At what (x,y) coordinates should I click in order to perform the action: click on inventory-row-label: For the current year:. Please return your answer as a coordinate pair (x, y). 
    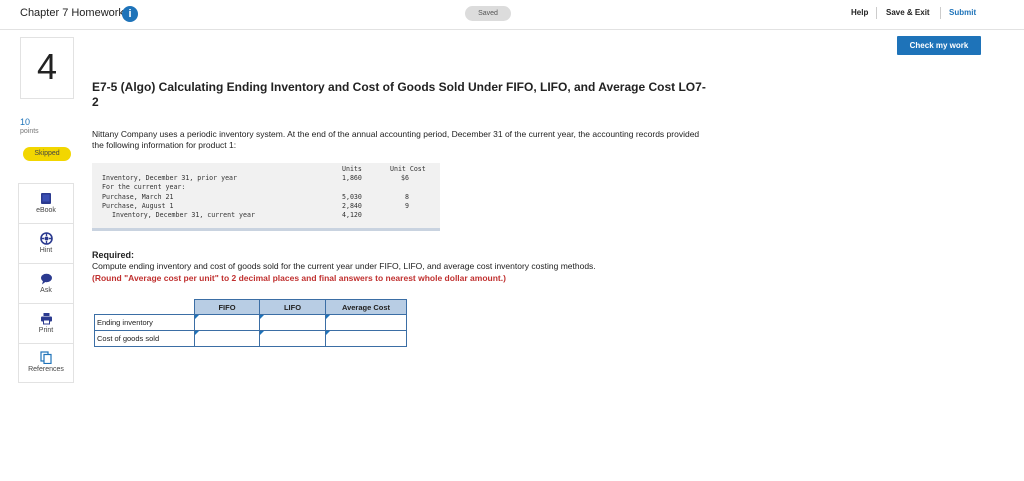
    Looking at the image, I should click on (144, 187).